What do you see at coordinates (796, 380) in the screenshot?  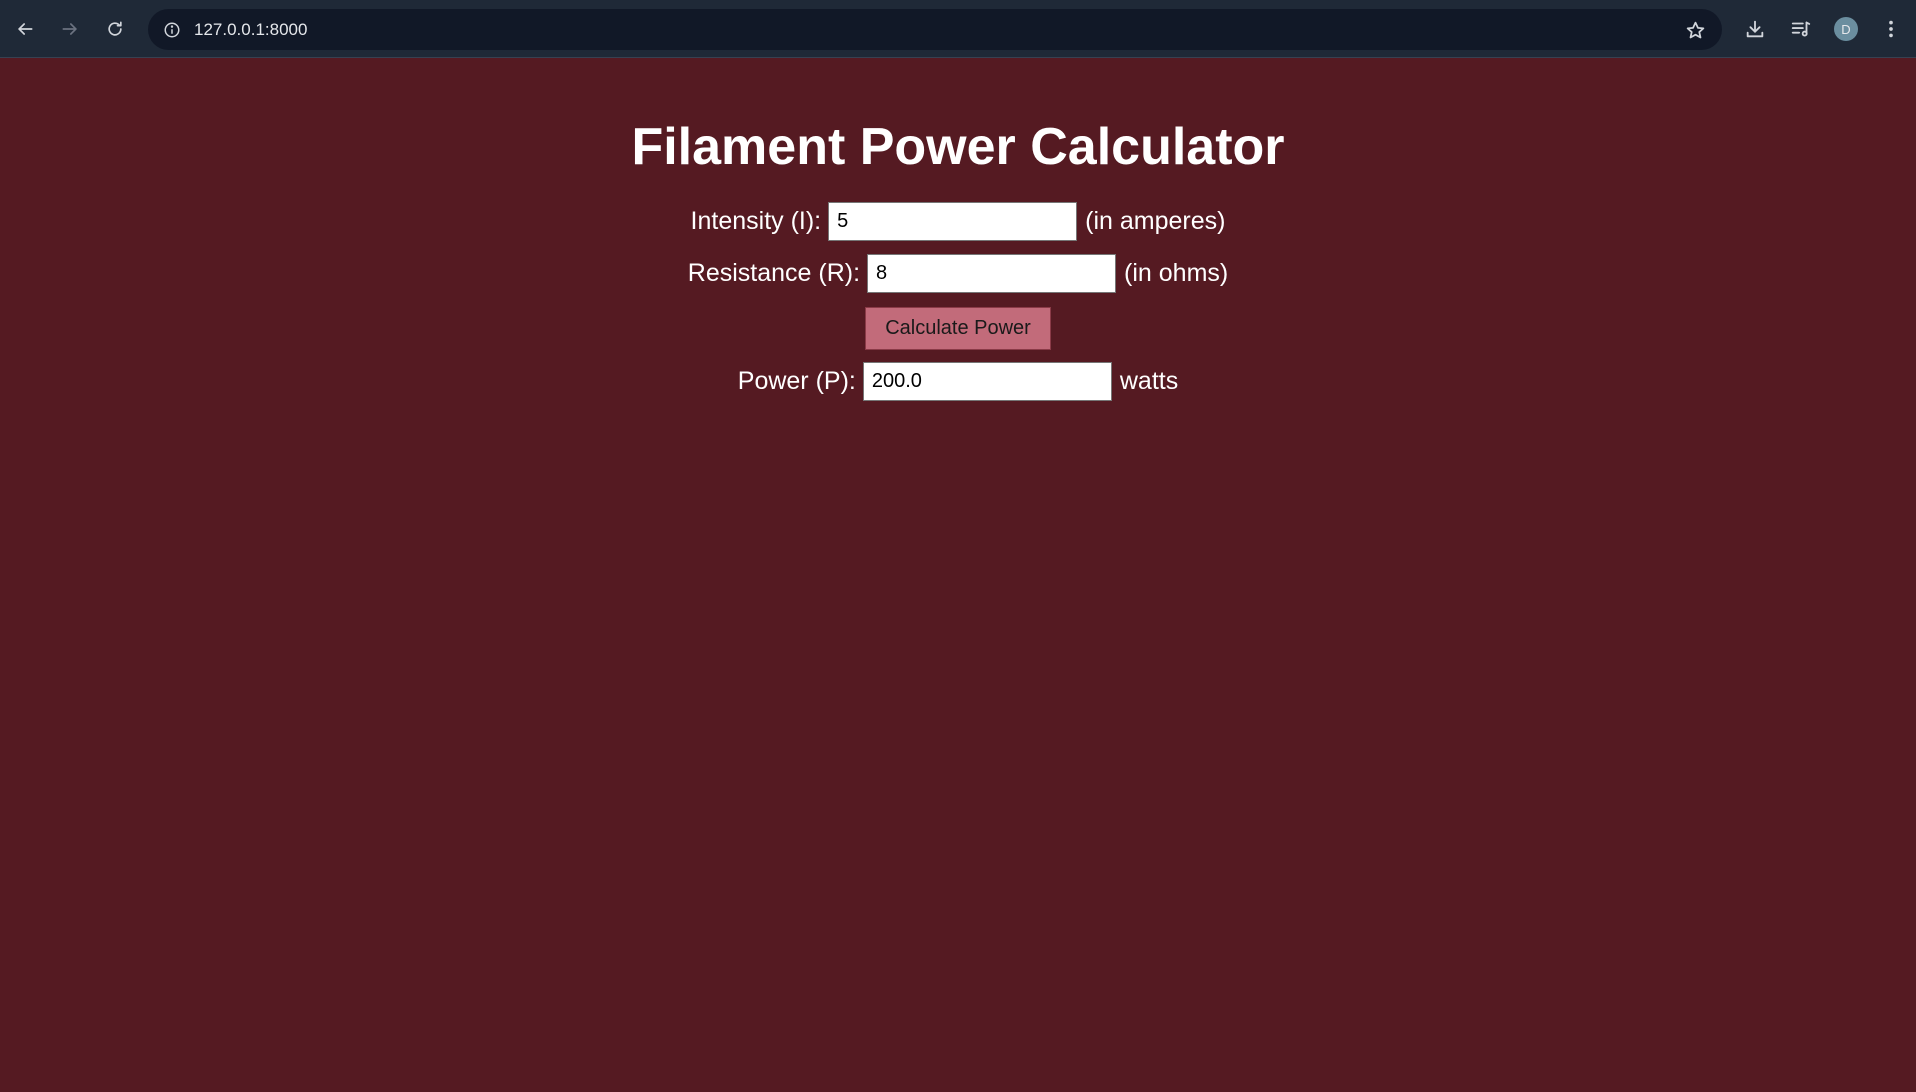 I see `power-label: Power (P):` at bounding box center [796, 380].